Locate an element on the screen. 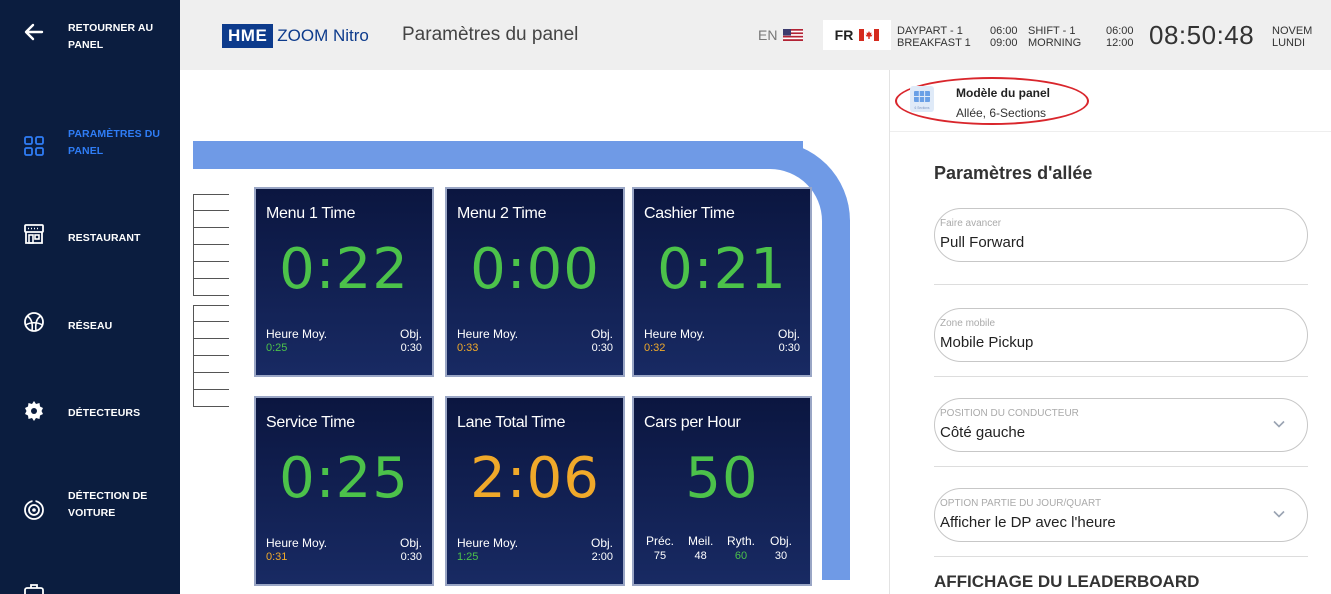 This screenshot has height=594, width=1331. lane-sensor-ladder-lower is located at coordinates (211, 356).